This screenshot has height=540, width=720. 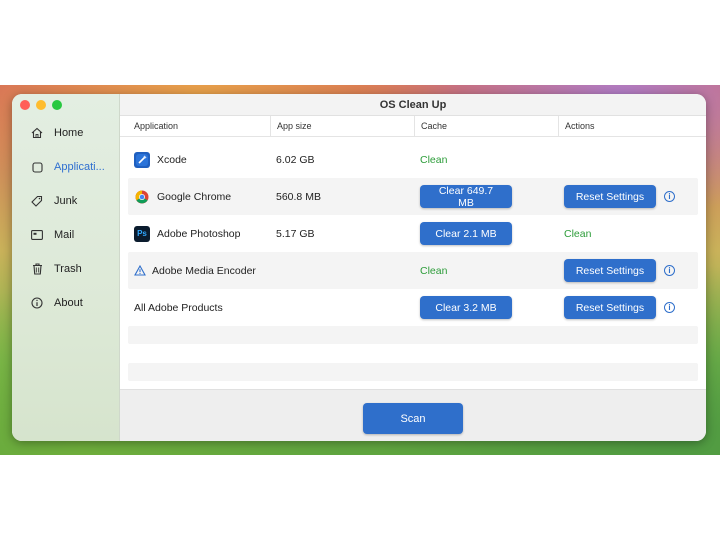 What do you see at coordinates (298, 196) in the screenshot?
I see `app-size: 560.8 MB` at bounding box center [298, 196].